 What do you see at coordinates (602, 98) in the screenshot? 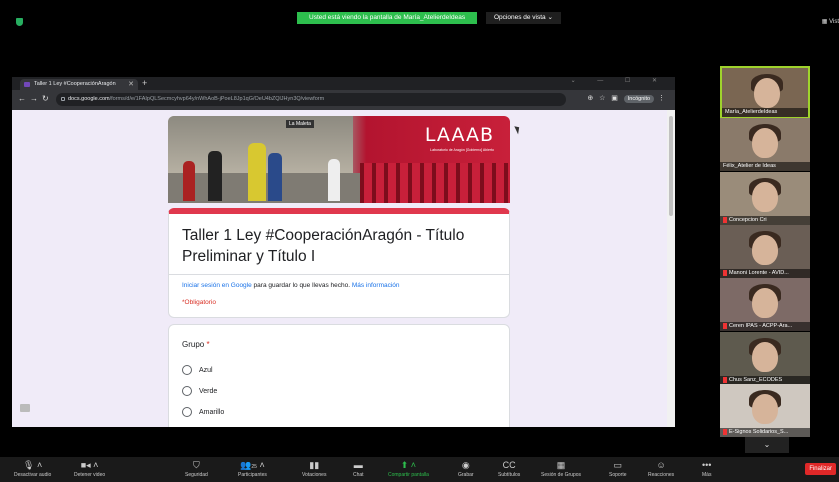
I see `star-bookmark-icon: ☆` at bounding box center [602, 98].